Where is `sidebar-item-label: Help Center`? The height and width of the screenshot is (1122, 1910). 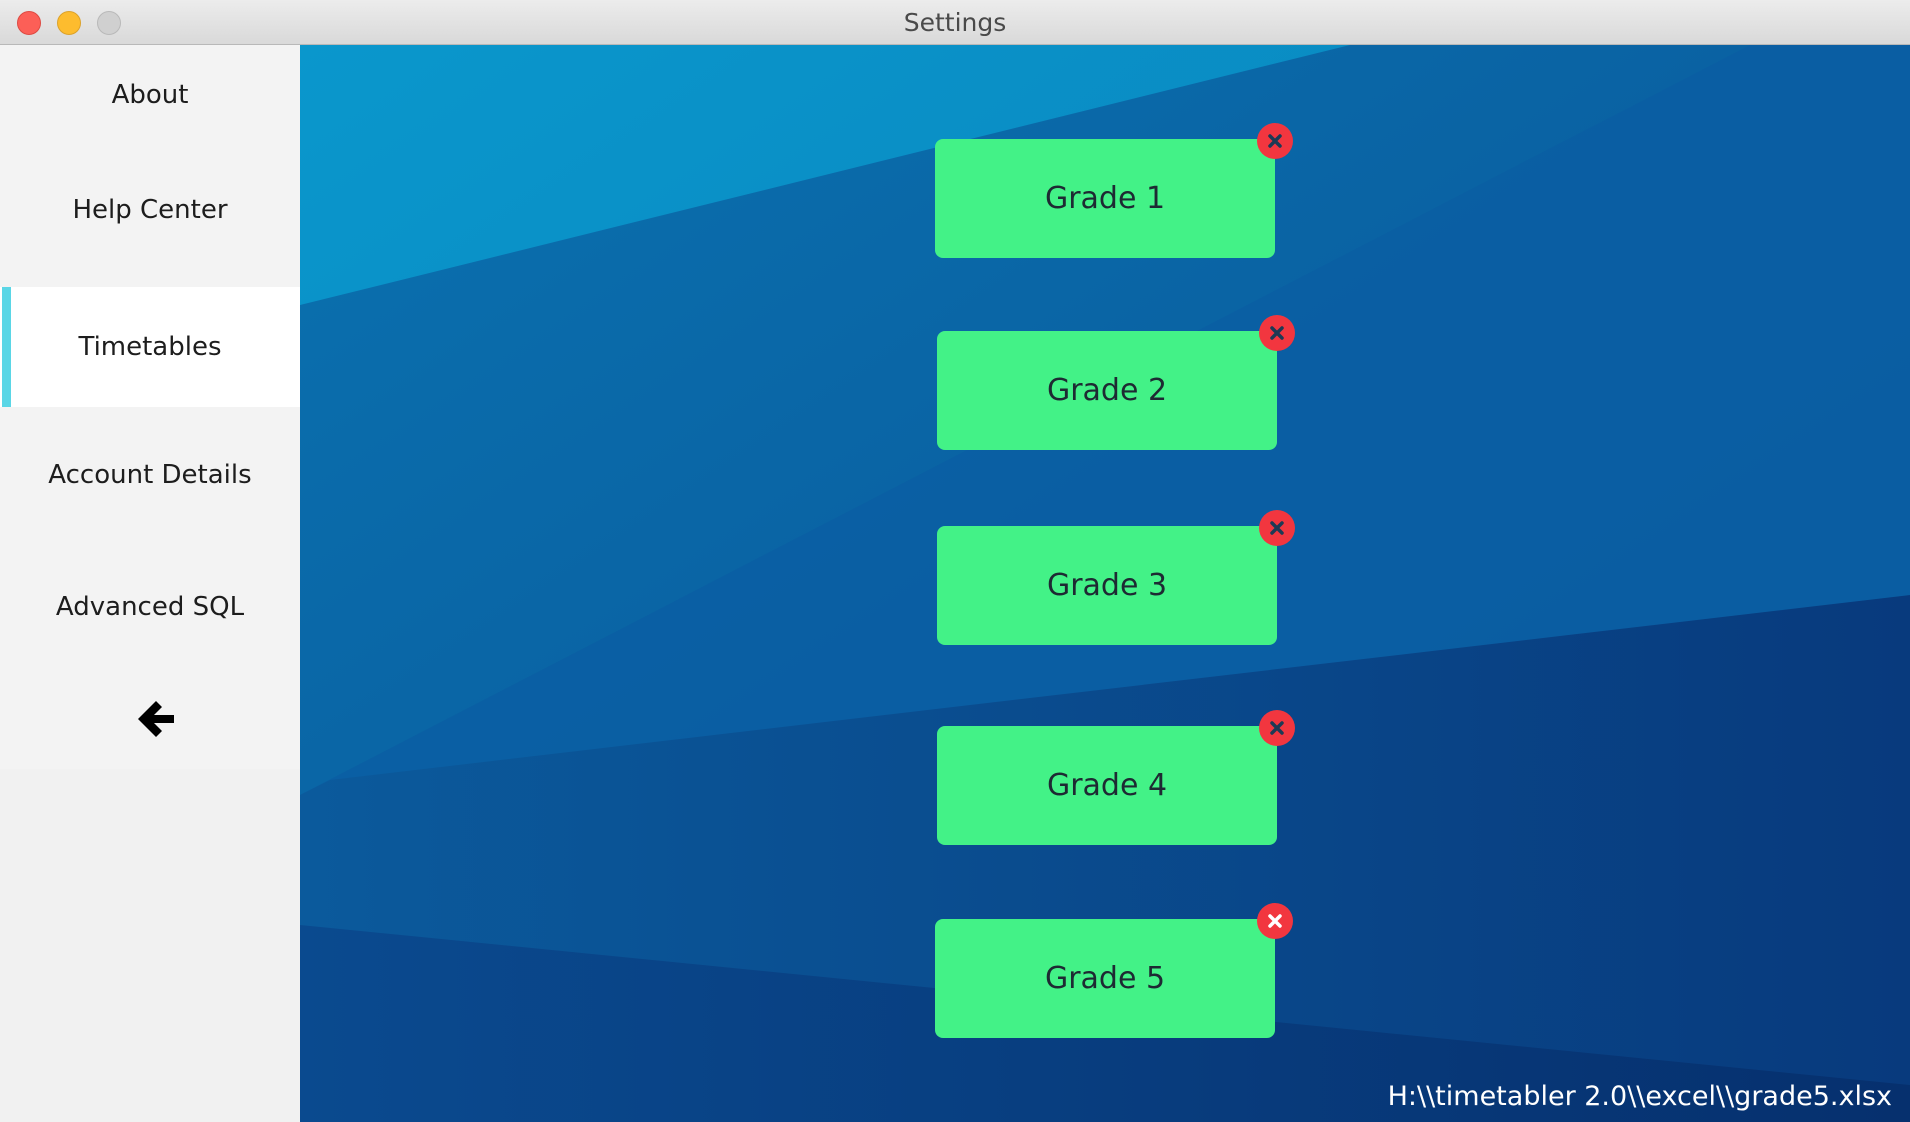
sidebar-item-label: Help Center is located at coordinates (150, 210).